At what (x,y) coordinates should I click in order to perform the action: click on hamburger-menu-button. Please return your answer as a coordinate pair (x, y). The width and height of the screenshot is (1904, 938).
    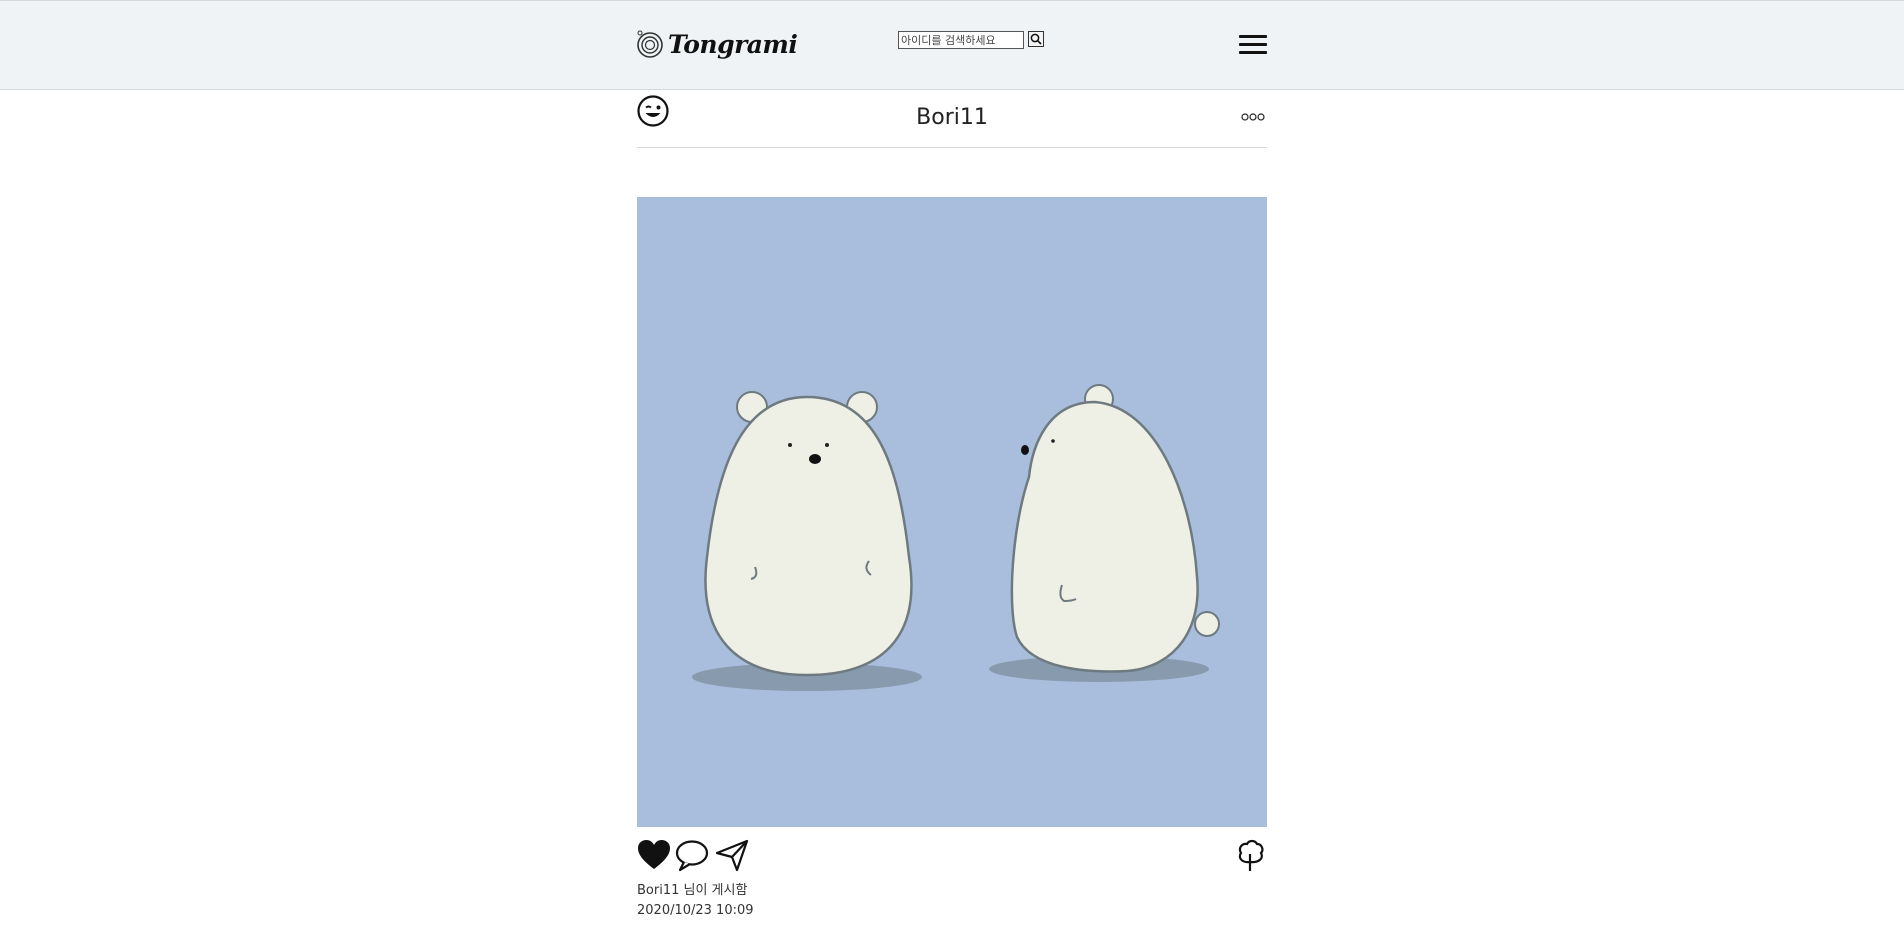
    Looking at the image, I should click on (1253, 46).